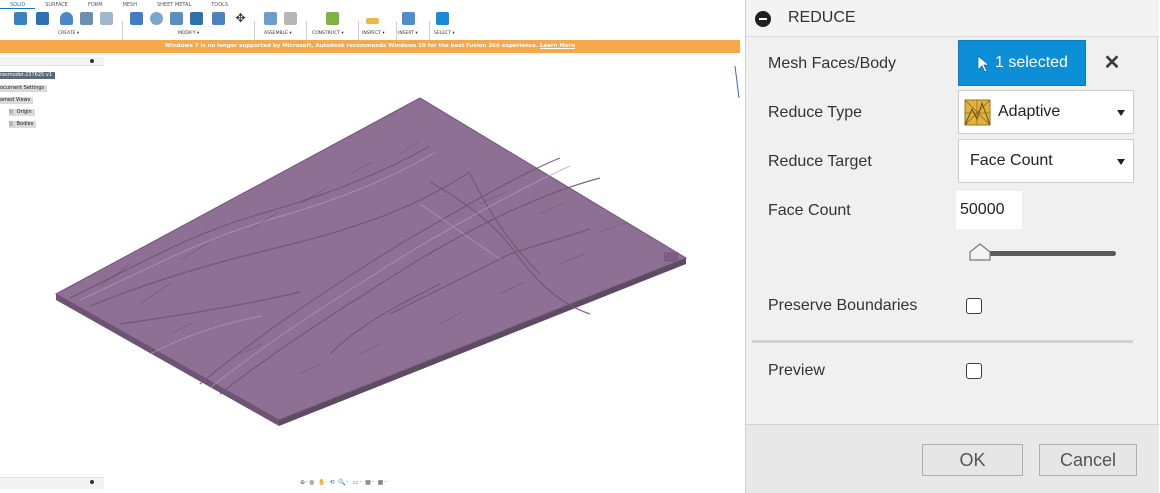  Describe the element at coordinates (843, 305) in the screenshot. I see `preserve-boundaries-label: Preserve Boundaries` at that location.